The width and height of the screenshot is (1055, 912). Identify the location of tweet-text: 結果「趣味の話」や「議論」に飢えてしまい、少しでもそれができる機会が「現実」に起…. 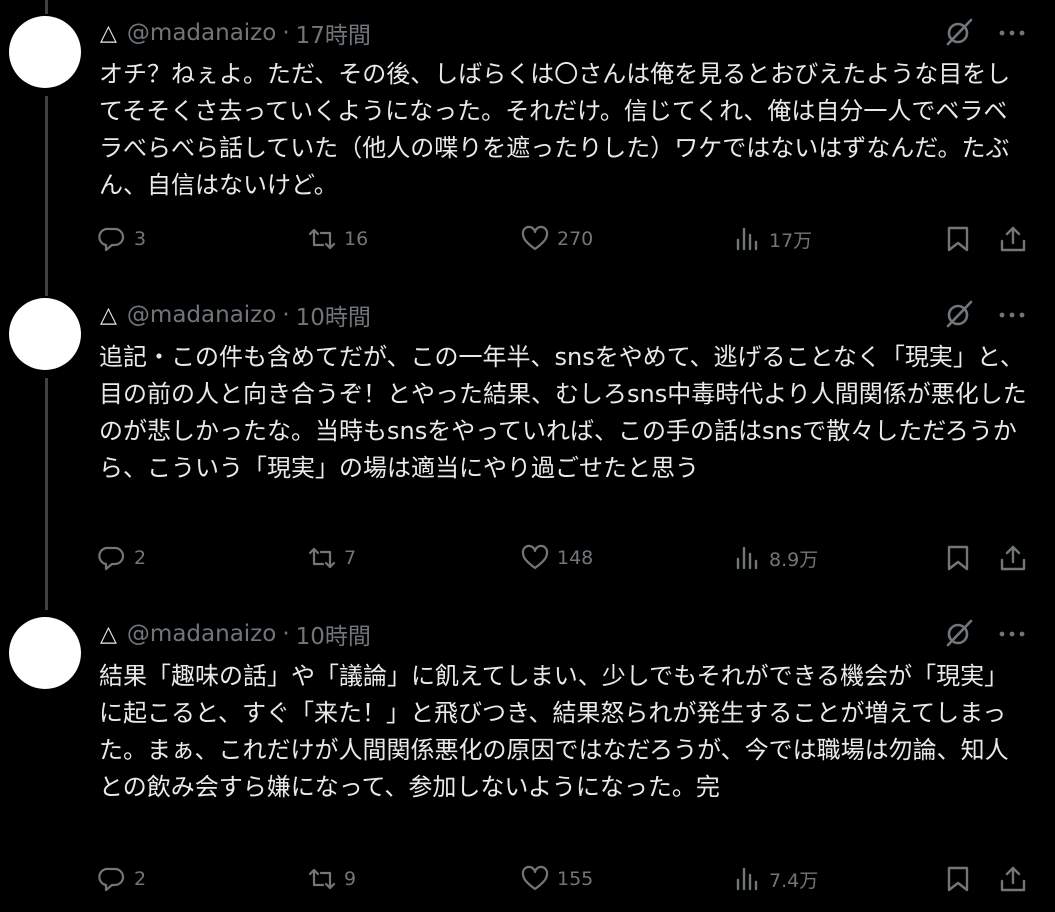
(554, 731).